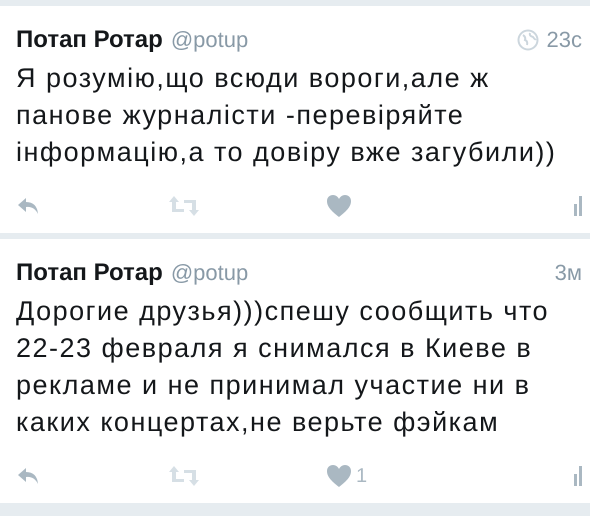  What do you see at coordinates (362, 476) in the screenshot?
I see `like-count: 1` at bounding box center [362, 476].